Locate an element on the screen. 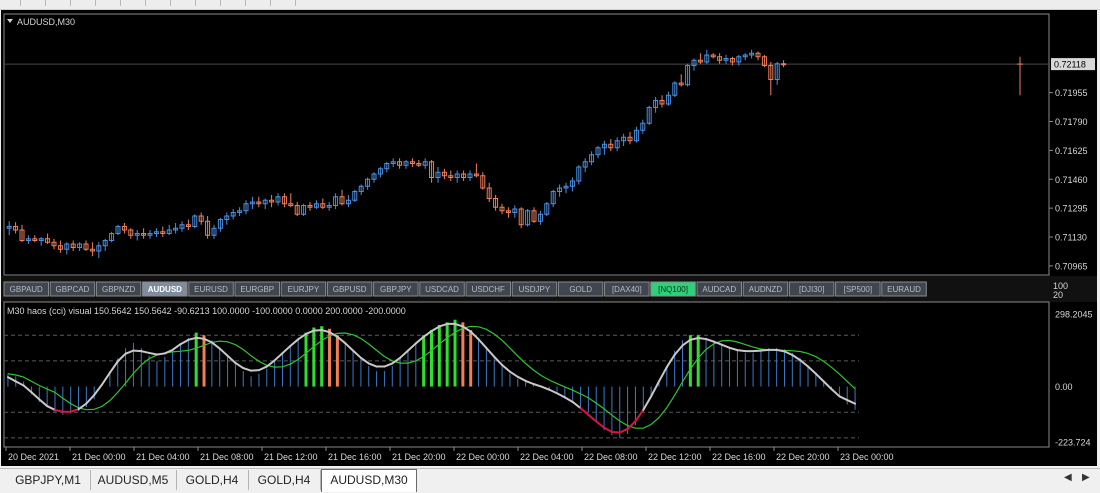 The image size is (1100, 493). price-tick-label: 0.71130 is located at coordinates (1071, 238).